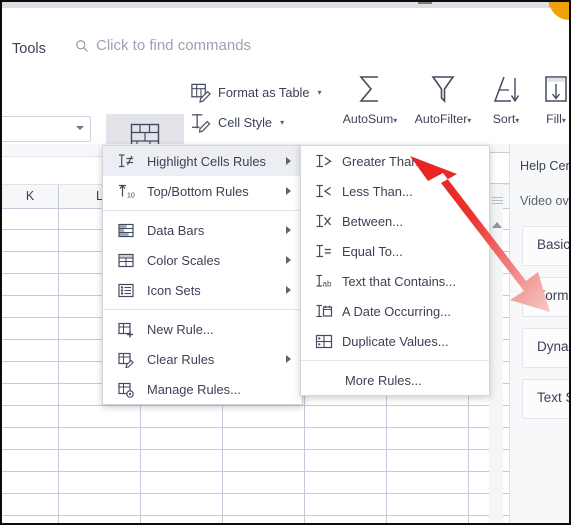 This screenshot has width=571, height=525. I want to click on menu-item-clear-rules: Clear Rules, so click(202, 359).